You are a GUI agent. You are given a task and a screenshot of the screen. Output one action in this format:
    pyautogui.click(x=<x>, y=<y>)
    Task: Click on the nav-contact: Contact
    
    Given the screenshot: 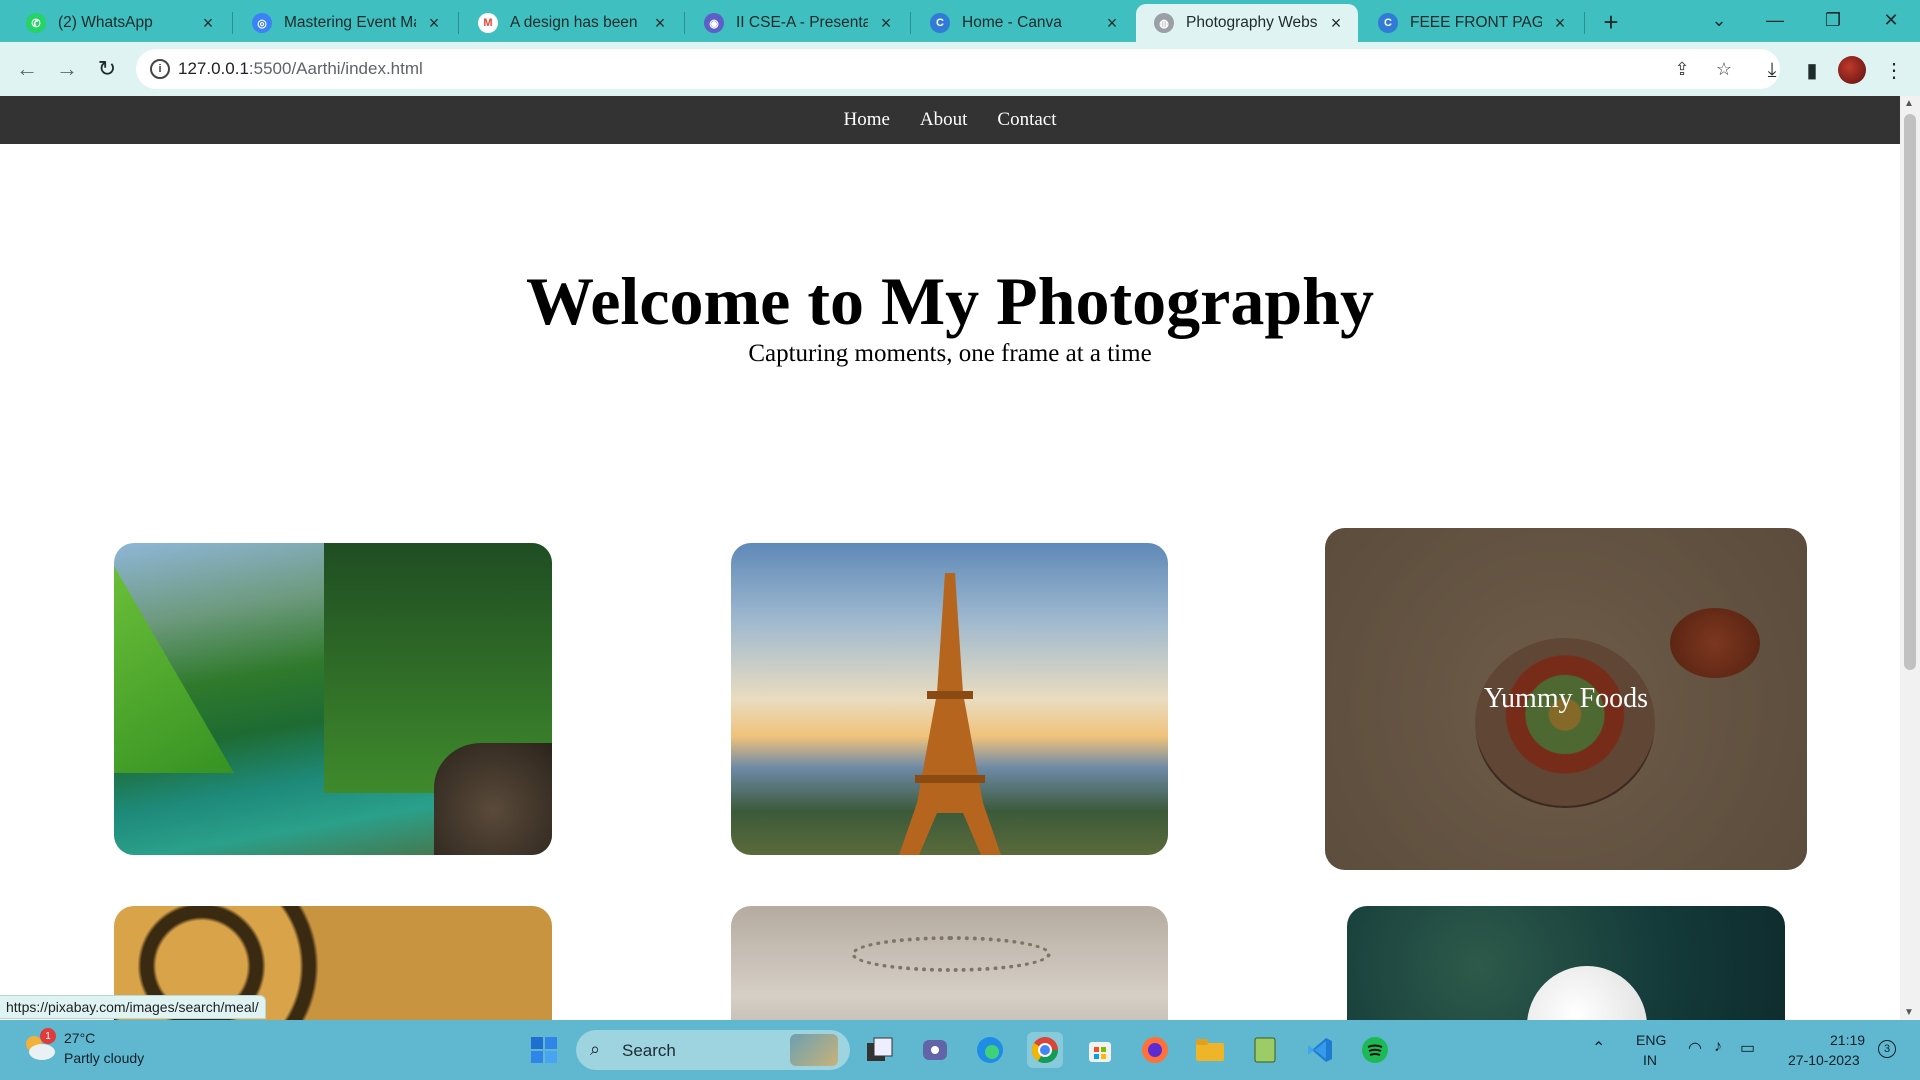 What is the action you would take?
    pyautogui.click(x=1026, y=120)
    